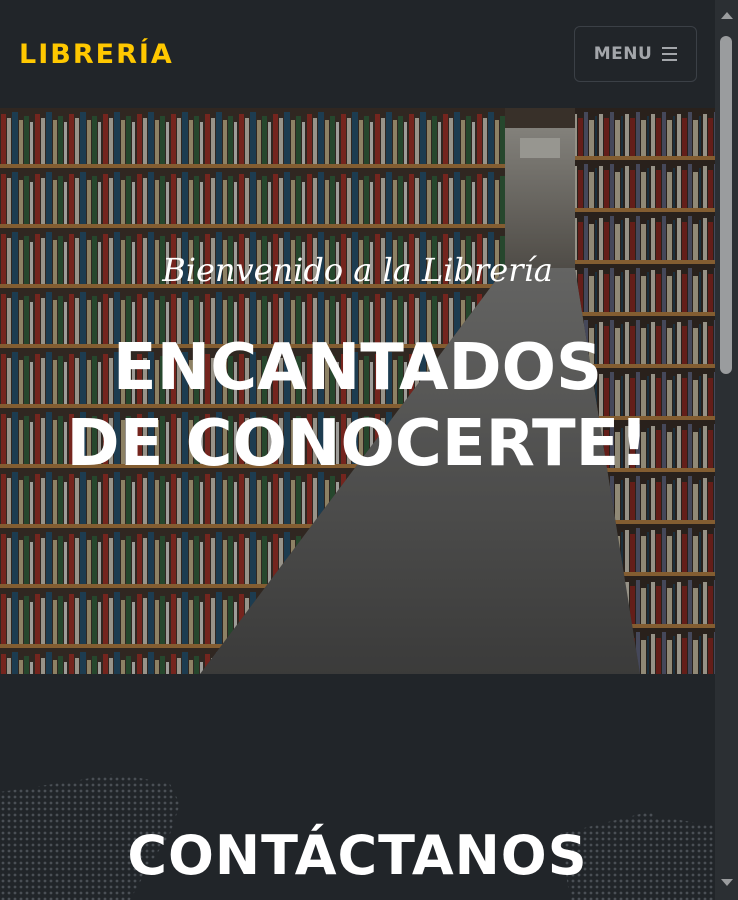  What do you see at coordinates (96, 54) in the screenshot?
I see `brand-logo-link: LIBRERÍA` at bounding box center [96, 54].